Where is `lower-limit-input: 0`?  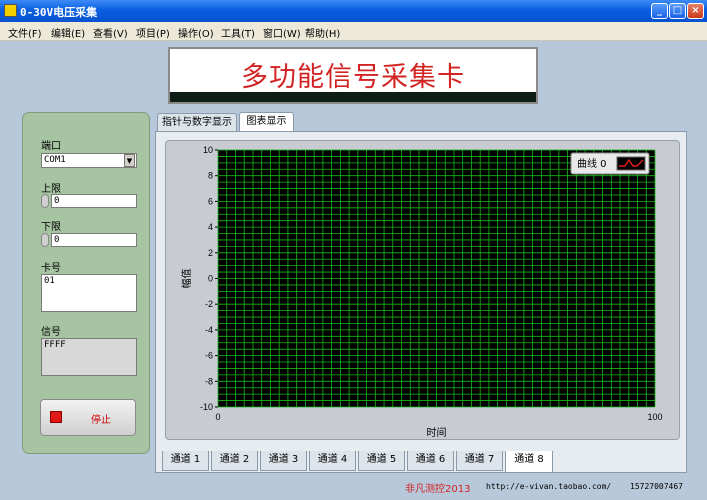
lower-limit-input: 0 is located at coordinates (94, 240).